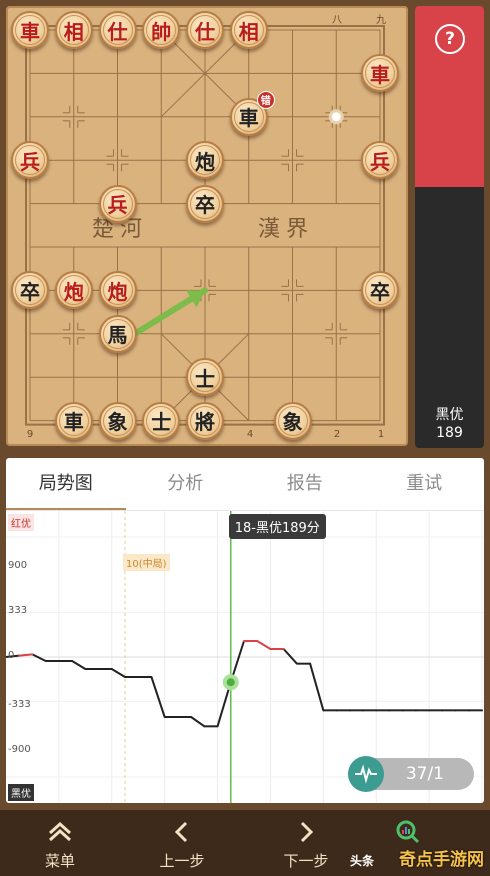 The width and height of the screenshot is (490, 876). I want to click on piece-black: 車, so click(73, 420).